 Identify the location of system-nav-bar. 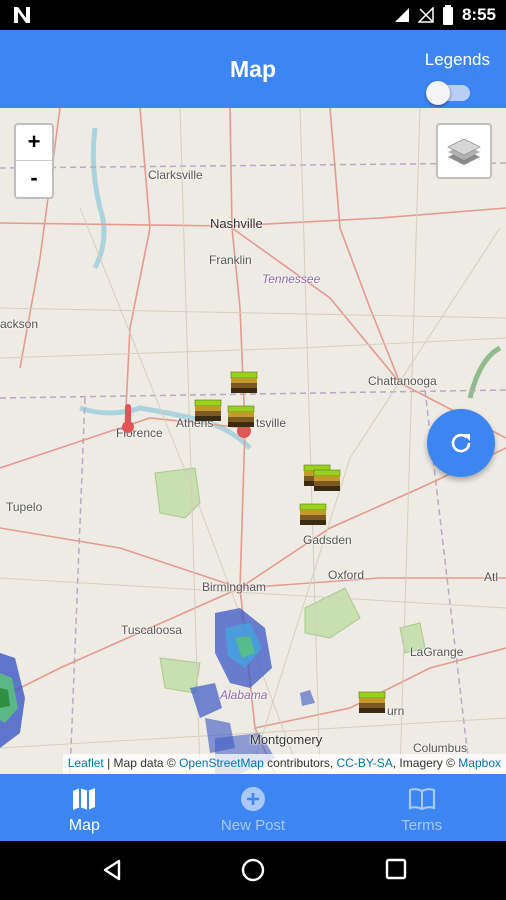
(253, 870).